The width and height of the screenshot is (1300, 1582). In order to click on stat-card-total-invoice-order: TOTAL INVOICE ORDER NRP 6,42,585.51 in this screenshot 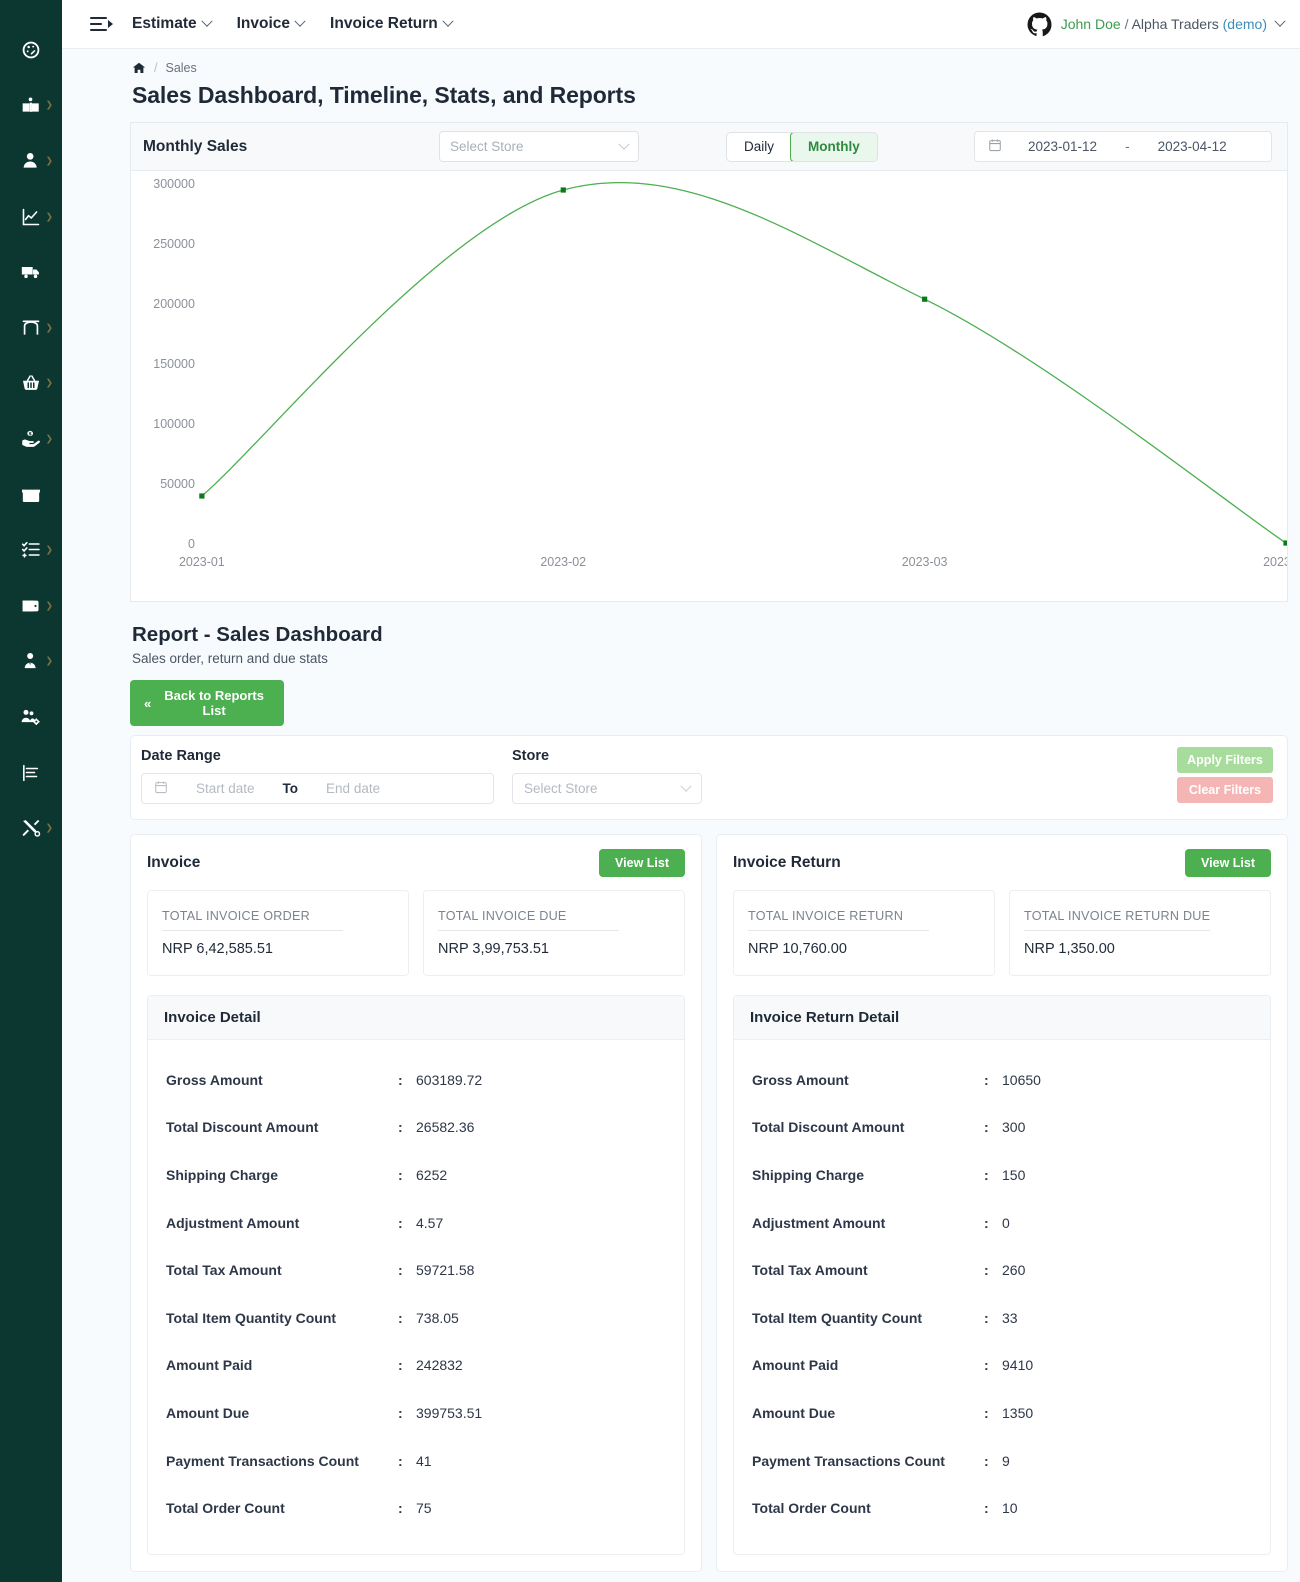, I will do `click(278, 933)`.